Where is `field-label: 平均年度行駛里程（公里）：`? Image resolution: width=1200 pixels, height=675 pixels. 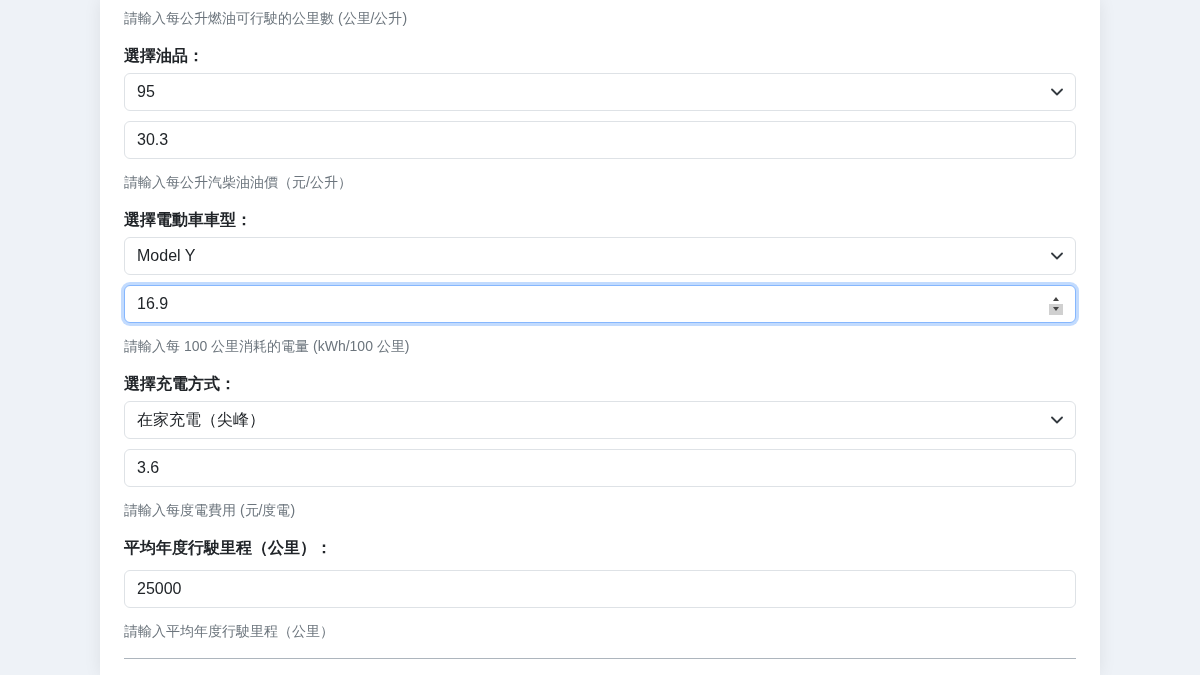 field-label: 平均年度行駛里程（公里）： is located at coordinates (228, 548).